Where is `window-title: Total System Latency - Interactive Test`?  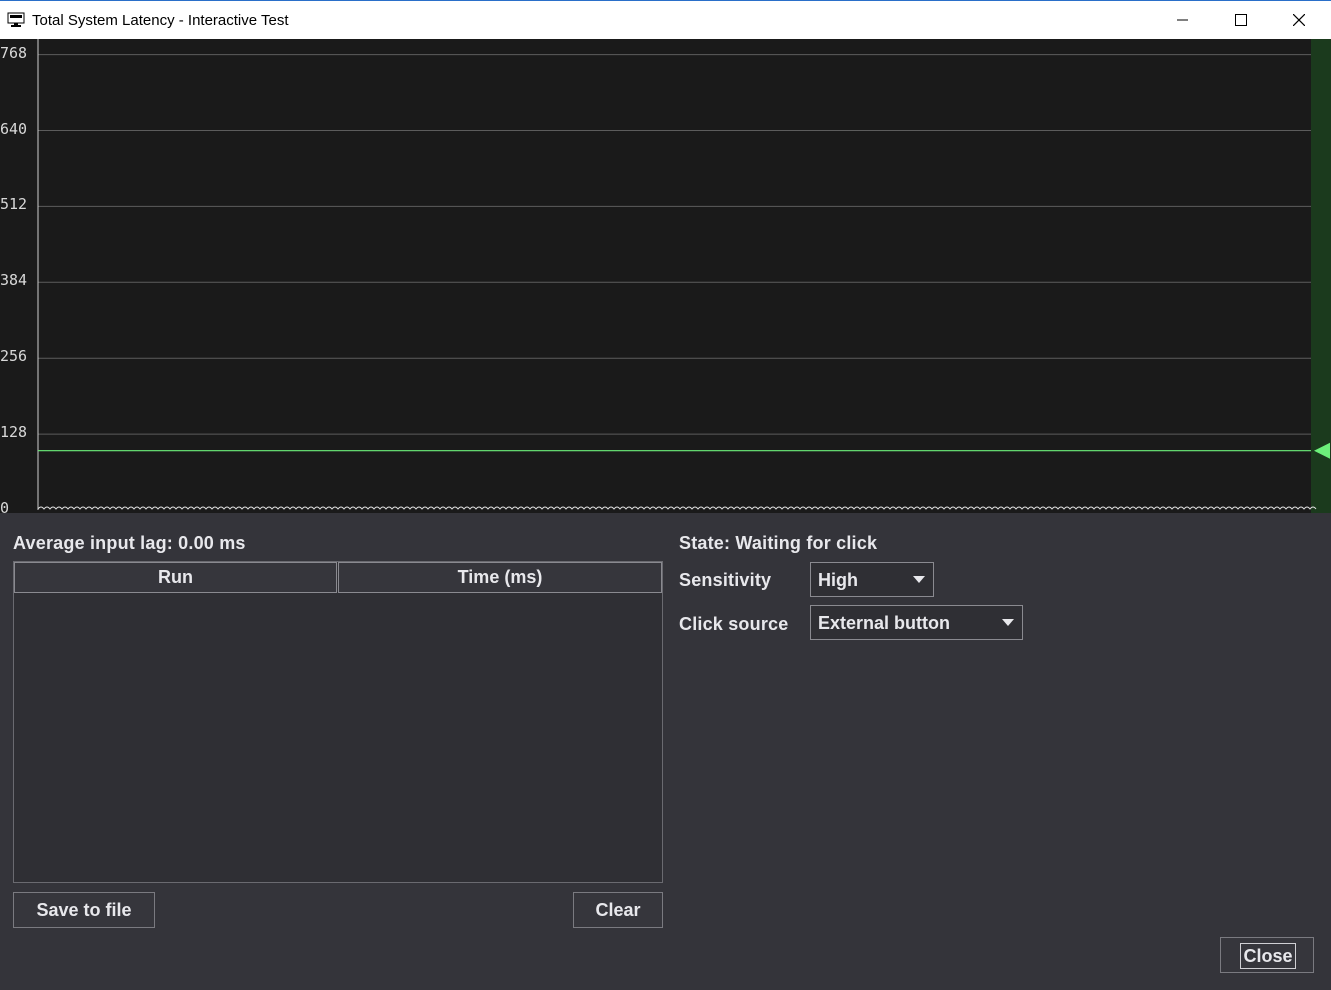 window-title: Total System Latency - Interactive Test is located at coordinates (160, 20).